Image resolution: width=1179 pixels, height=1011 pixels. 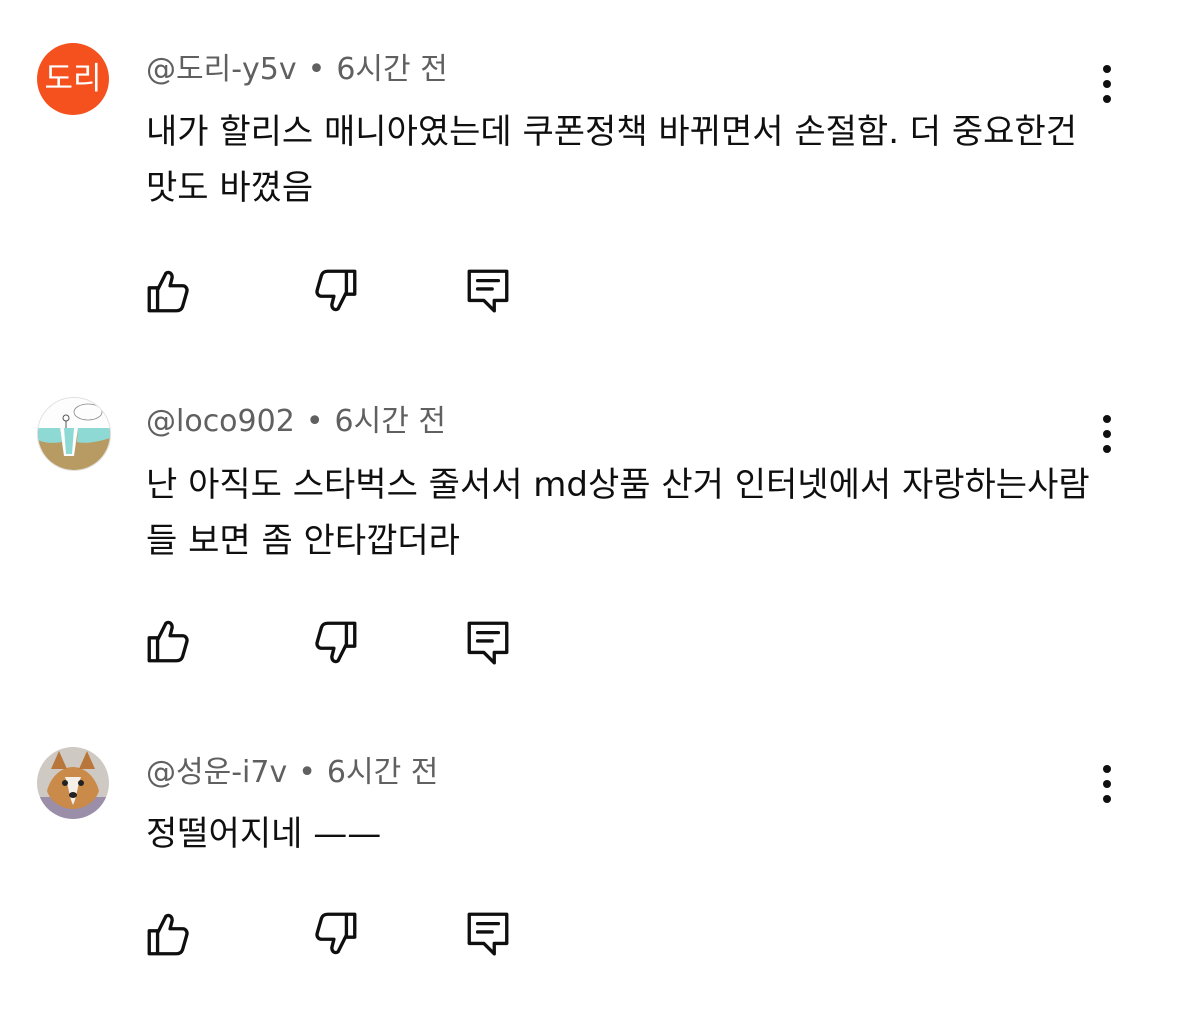 What do you see at coordinates (216, 772) in the screenshot?
I see `author-name: @성운-i7v` at bounding box center [216, 772].